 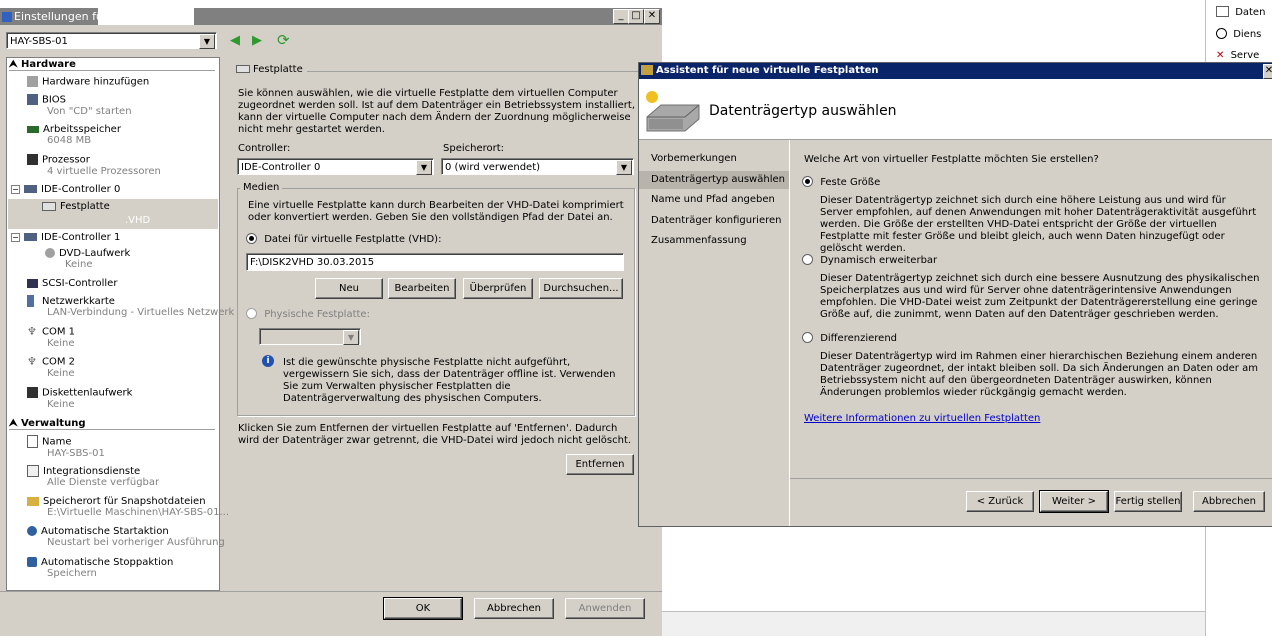 I want to click on tree-item-scsi: SCSI-Controller, so click(x=72, y=283).